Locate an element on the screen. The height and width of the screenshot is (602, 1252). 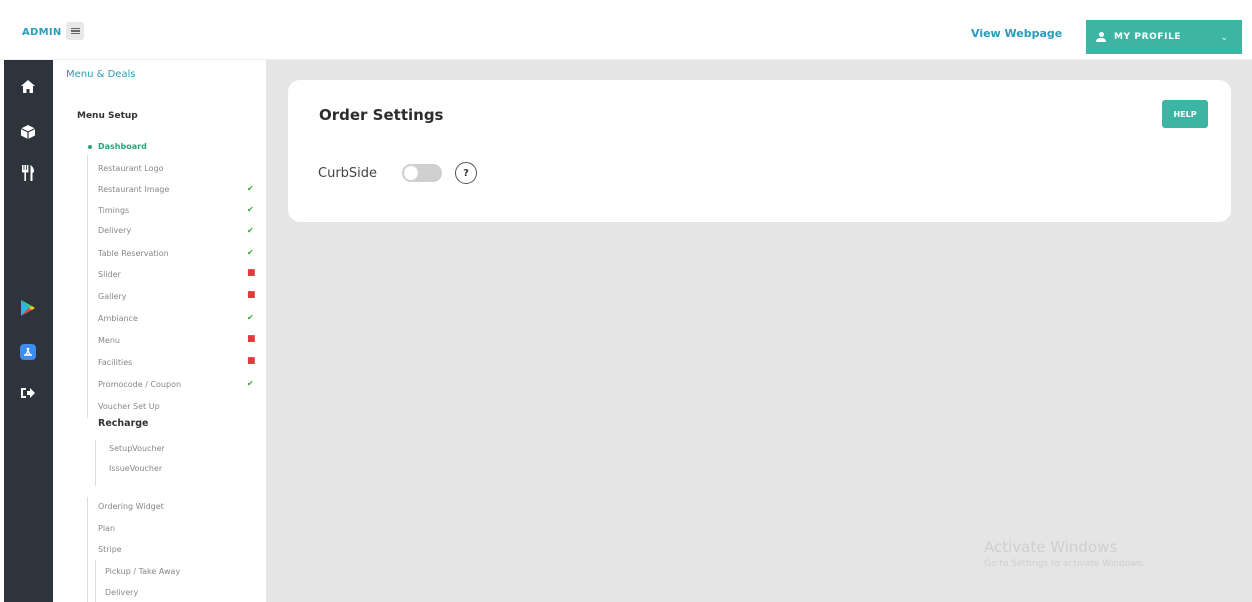
logout-icon is located at coordinates (28, 393).